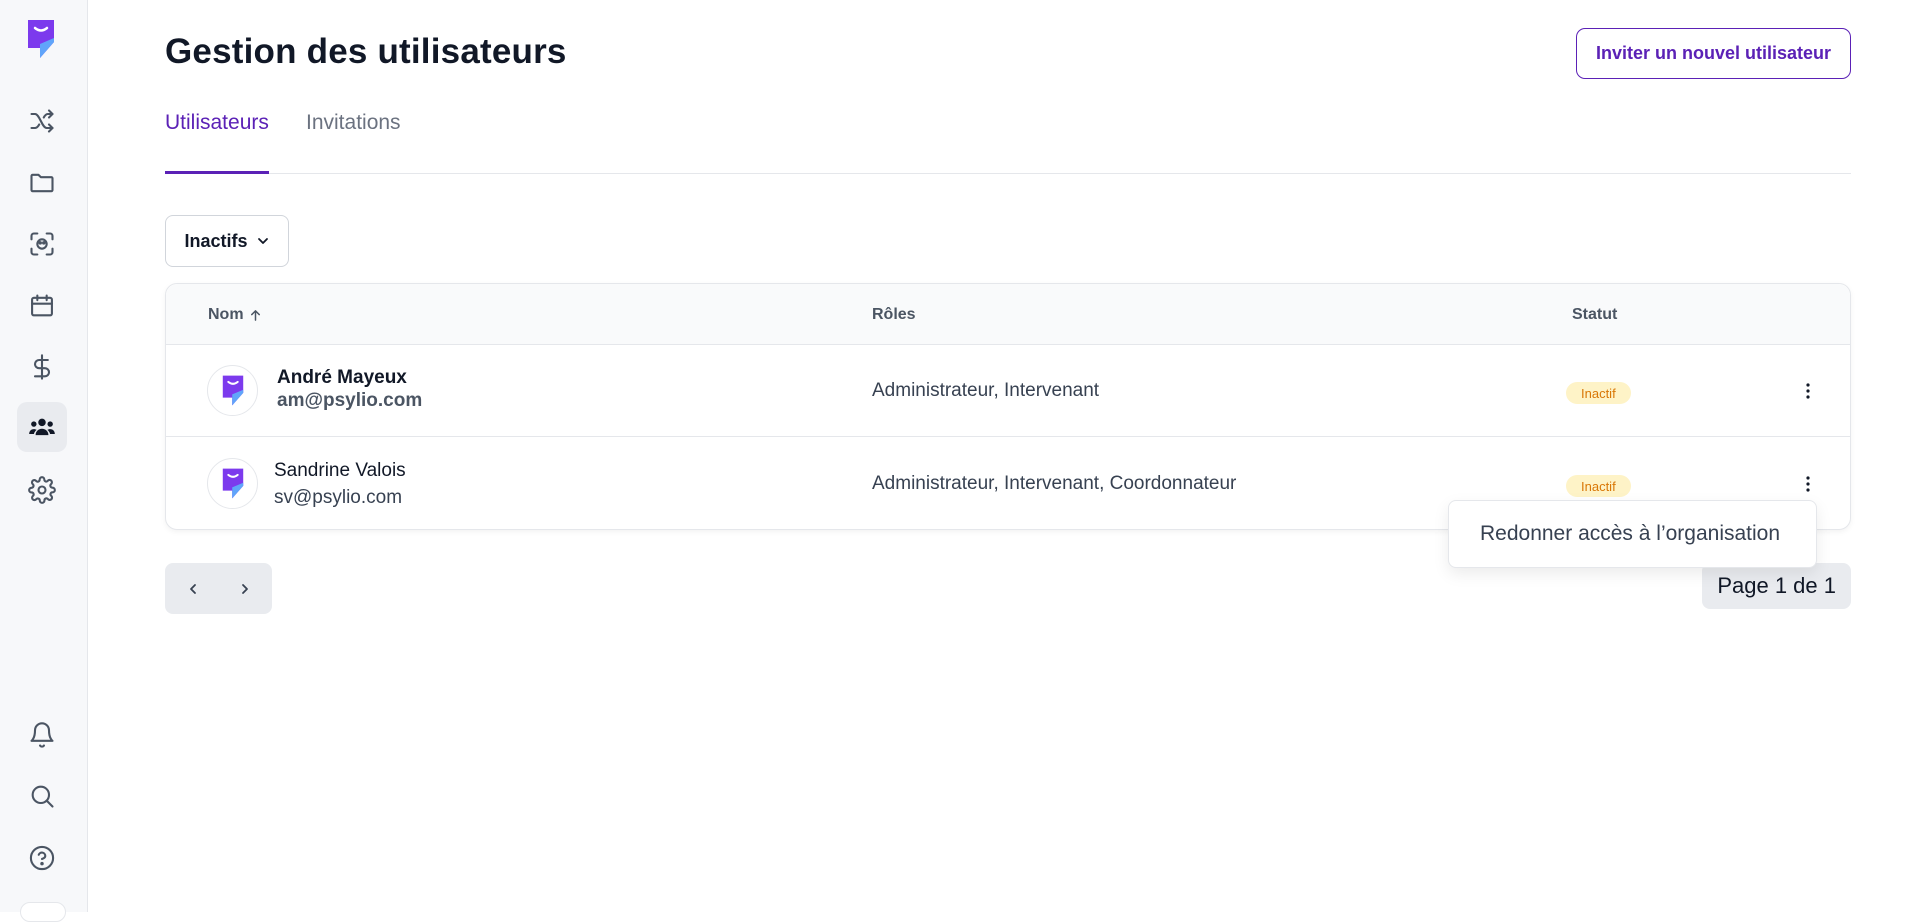 This screenshot has width=1920, height=922. I want to click on menu-item-restore-access: Redonner accès à l’organisation, so click(1630, 534).